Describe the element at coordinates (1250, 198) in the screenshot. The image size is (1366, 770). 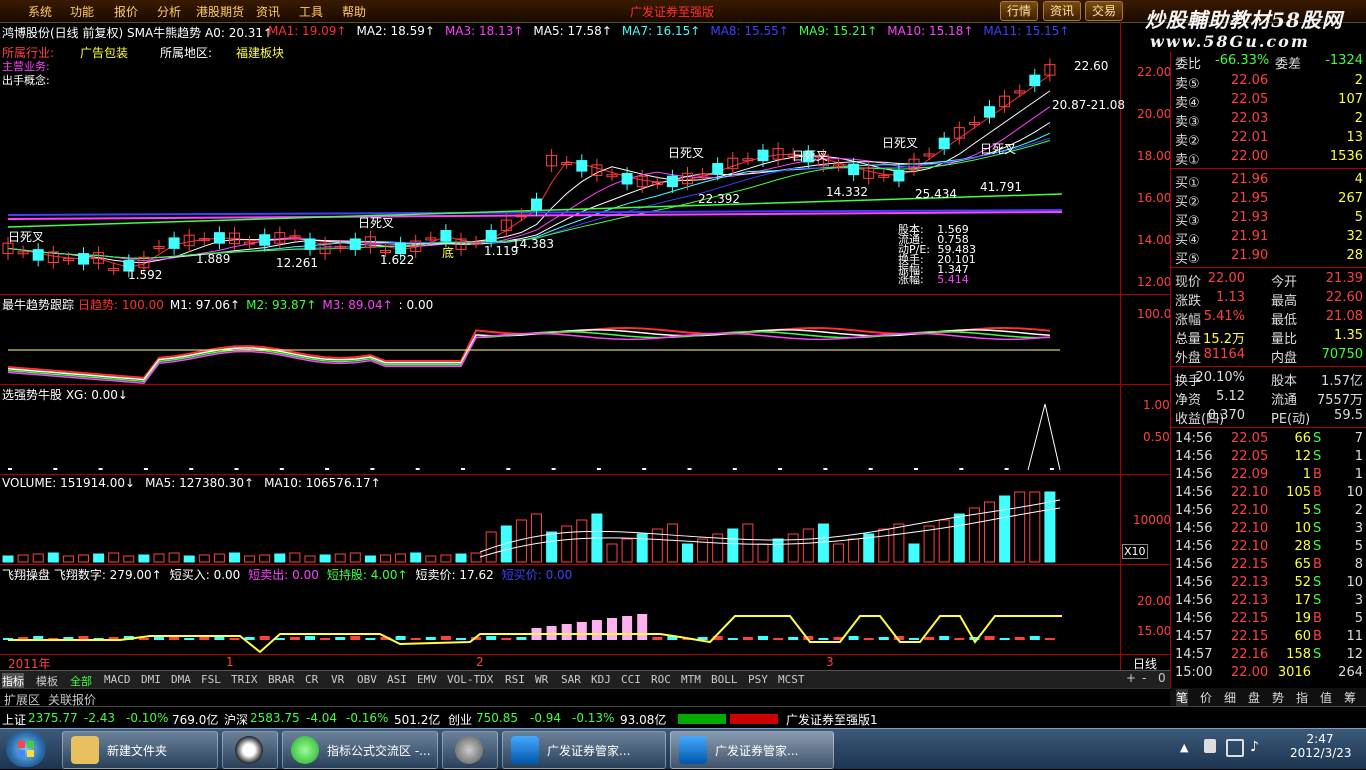
I see `quote-cell: 21.95` at that location.